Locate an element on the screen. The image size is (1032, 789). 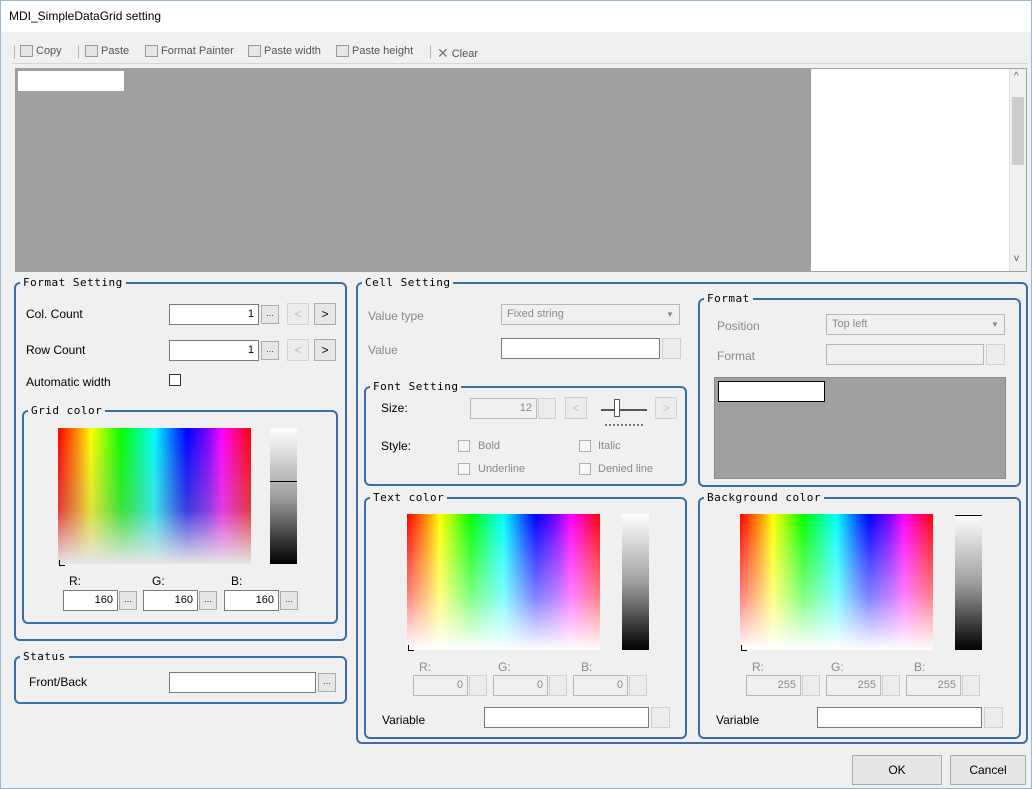
scroll-thumb is located at coordinates (1018, 131).